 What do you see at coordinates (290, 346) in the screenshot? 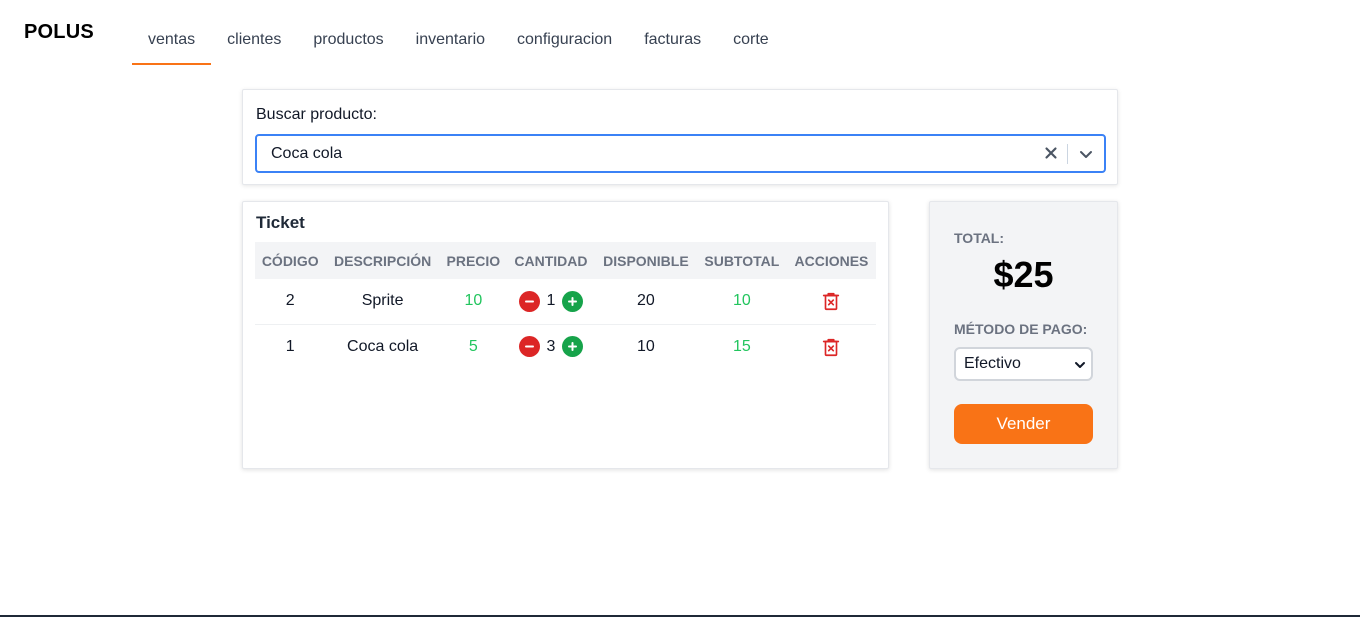
I see `cell-codigo: 1` at bounding box center [290, 346].